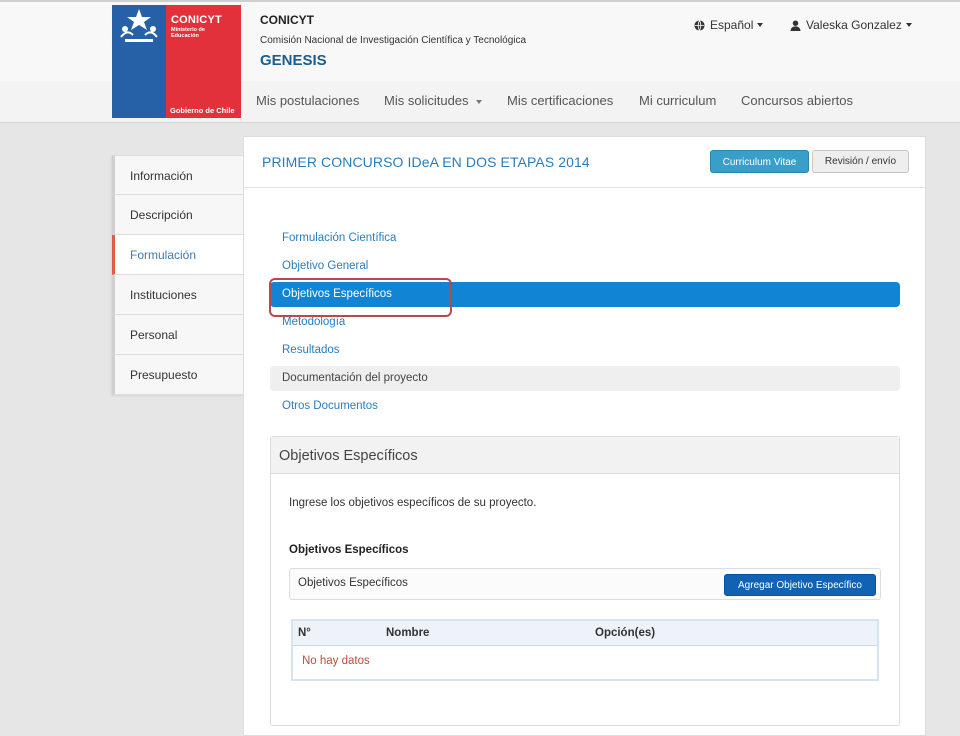 The image size is (960, 736). I want to click on table-header: N° Nombre Opción(es), so click(585, 633).